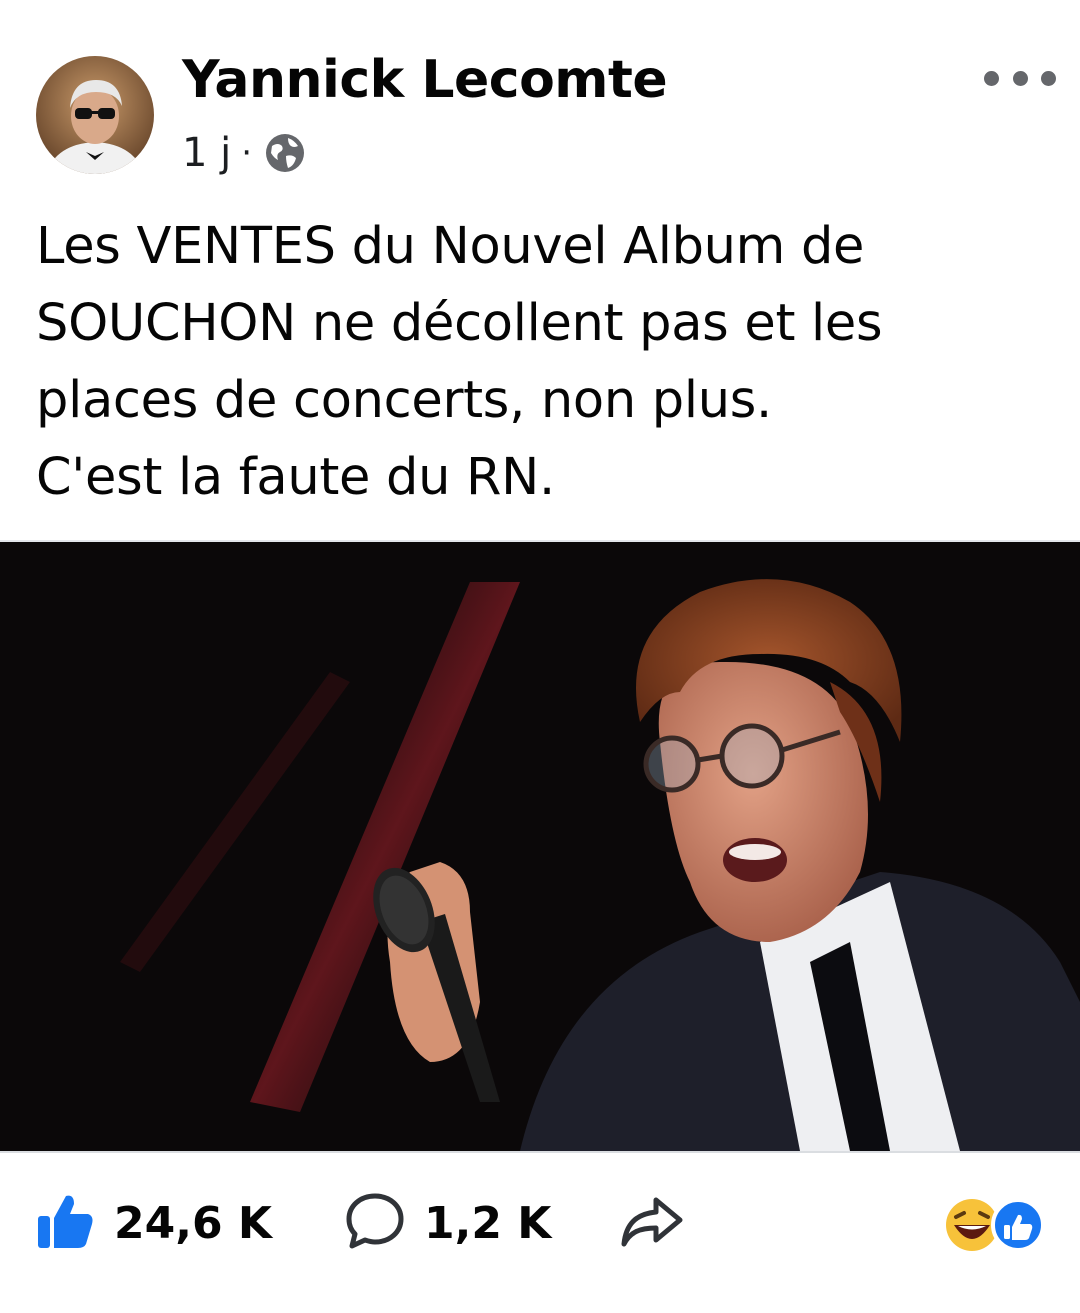  Describe the element at coordinates (972, 1225) in the screenshot. I see `laughing-emoji-icon` at that location.